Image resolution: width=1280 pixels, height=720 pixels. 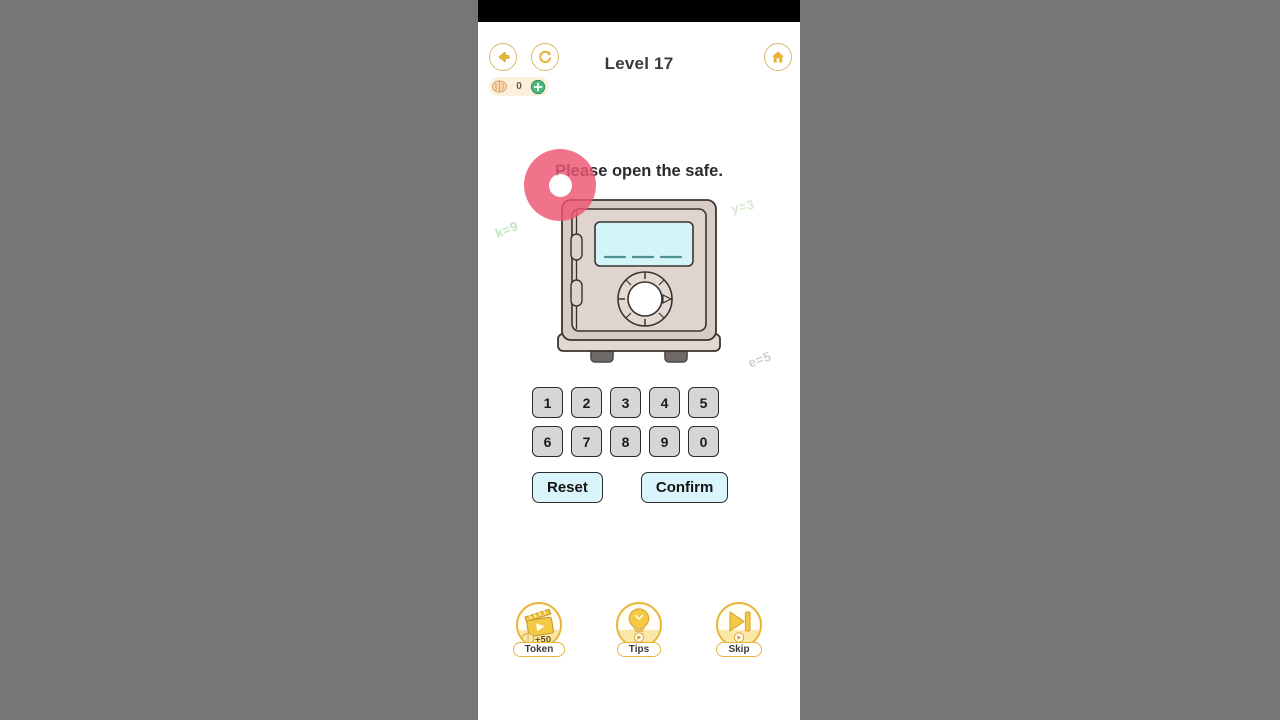 What do you see at coordinates (539, 625) in the screenshot?
I see `video-clapper-icon: +50` at bounding box center [539, 625].